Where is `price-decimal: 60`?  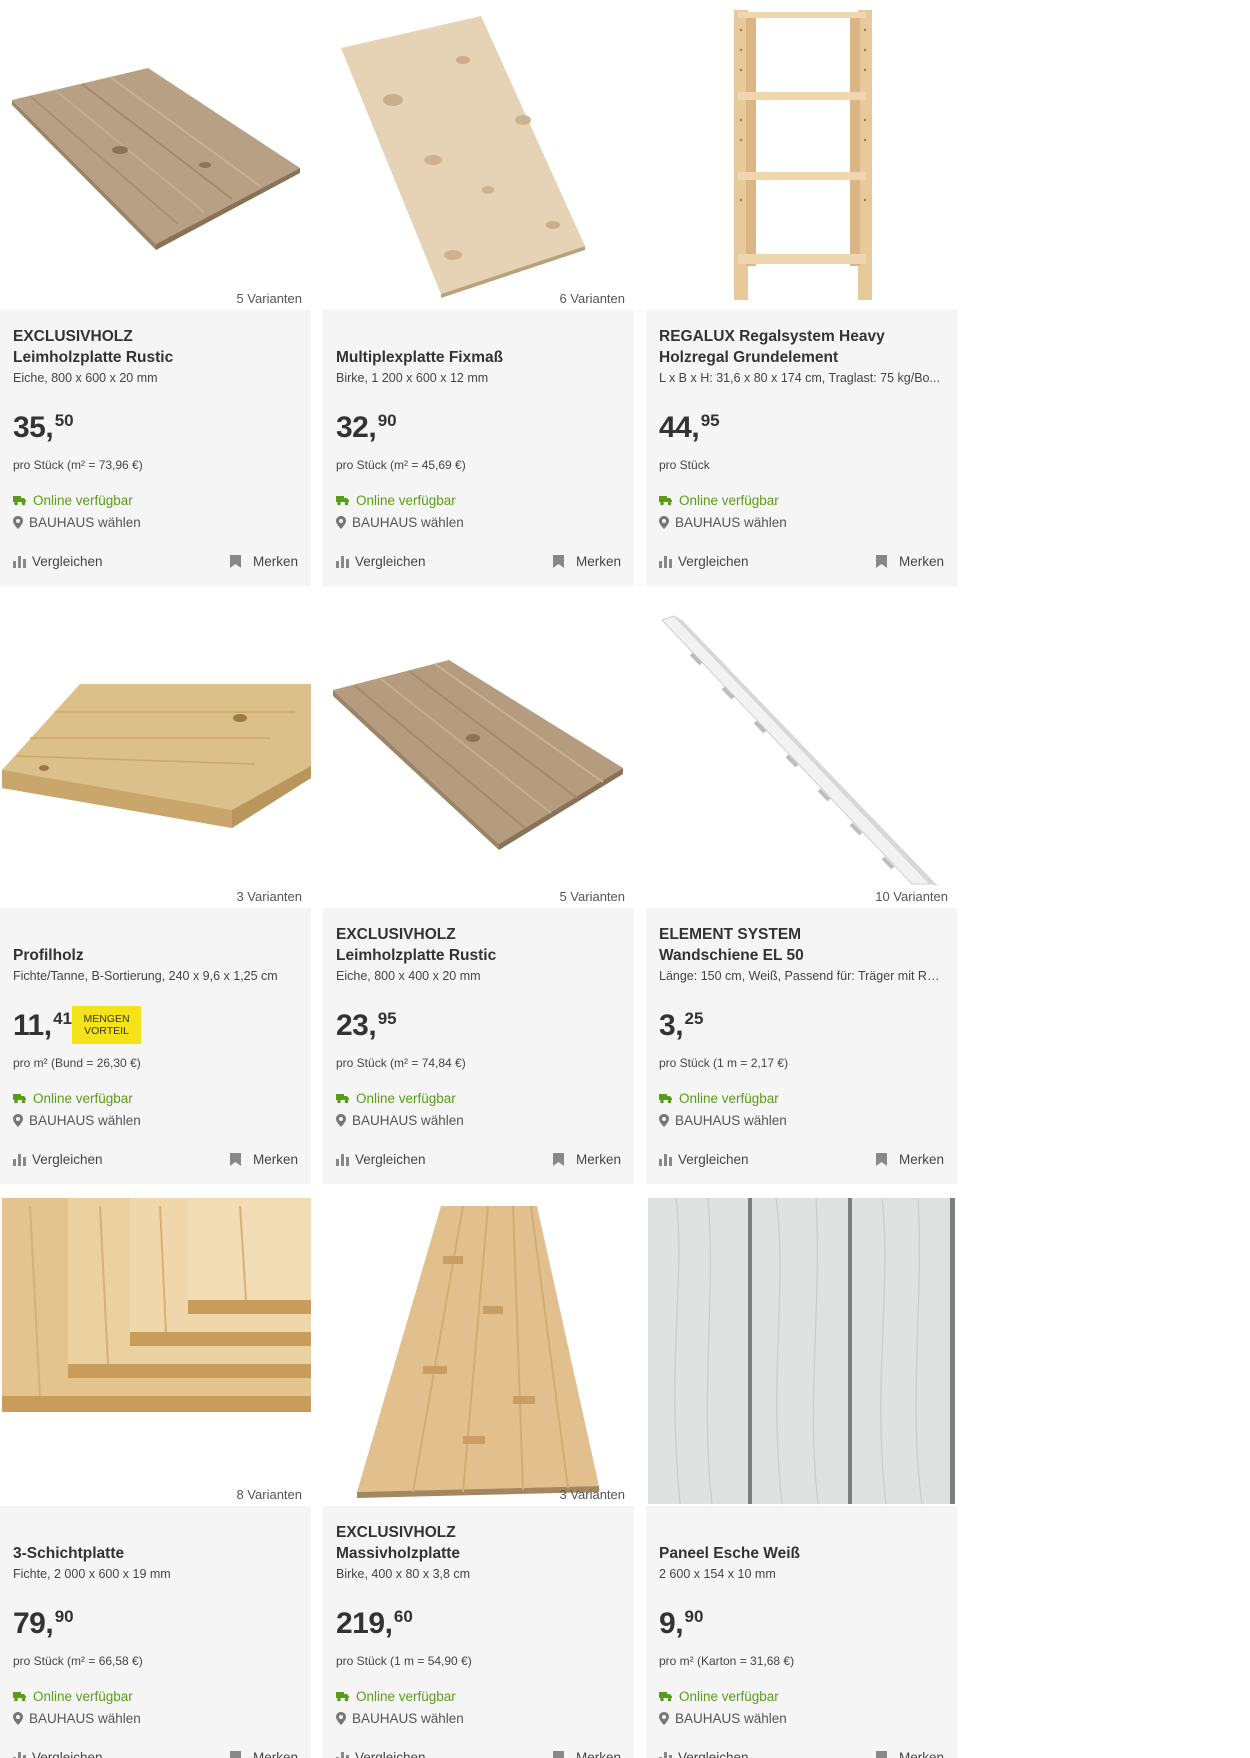
price-decimal: 60 is located at coordinates (403, 1616).